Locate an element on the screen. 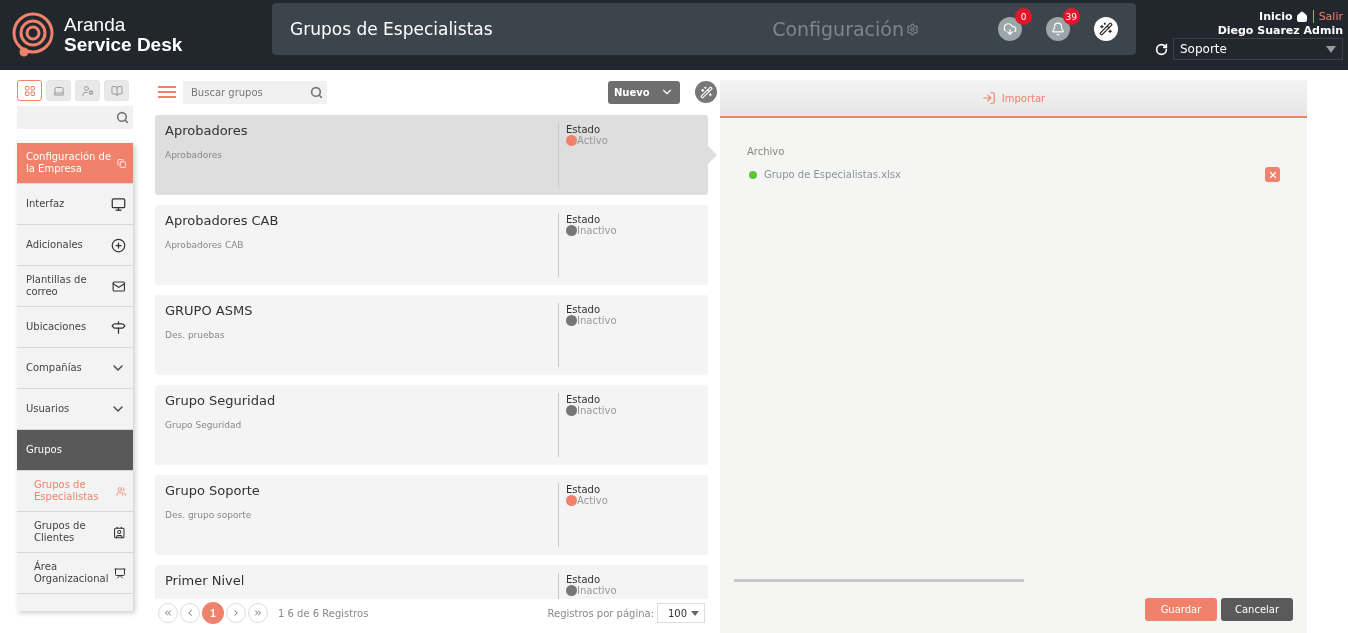 The height and width of the screenshot is (633, 1348). group-description: Aprobadores CAB is located at coordinates (205, 245).